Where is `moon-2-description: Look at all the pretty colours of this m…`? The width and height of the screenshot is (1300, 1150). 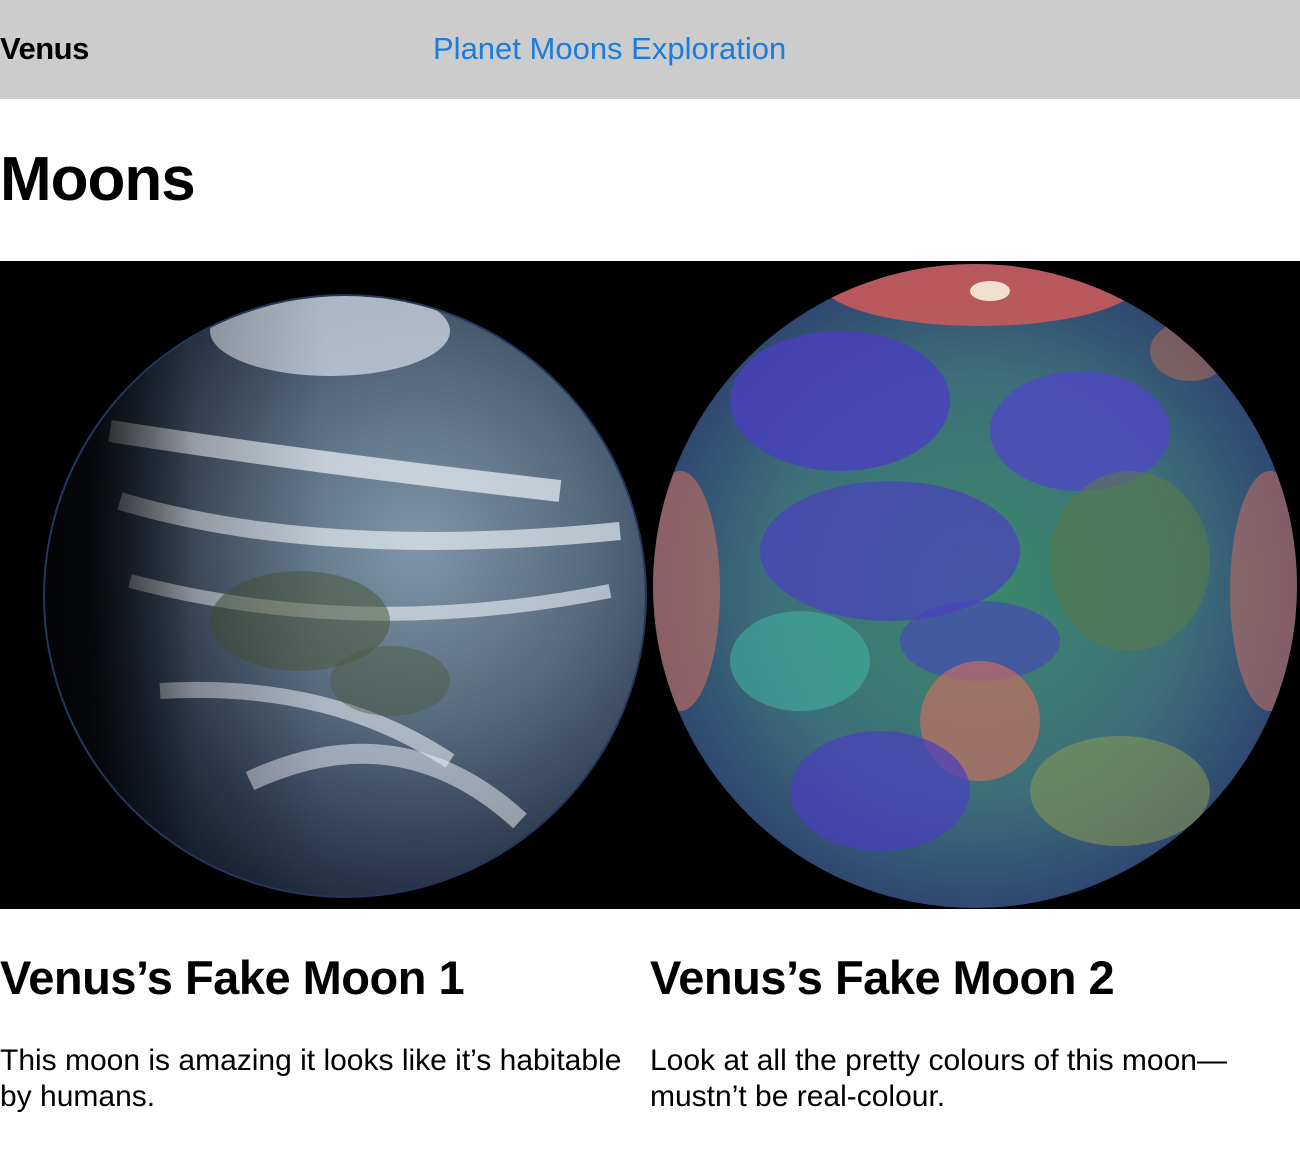 moon-2-description: Look at all the pretty colours of this m… is located at coordinates (938, 1078).